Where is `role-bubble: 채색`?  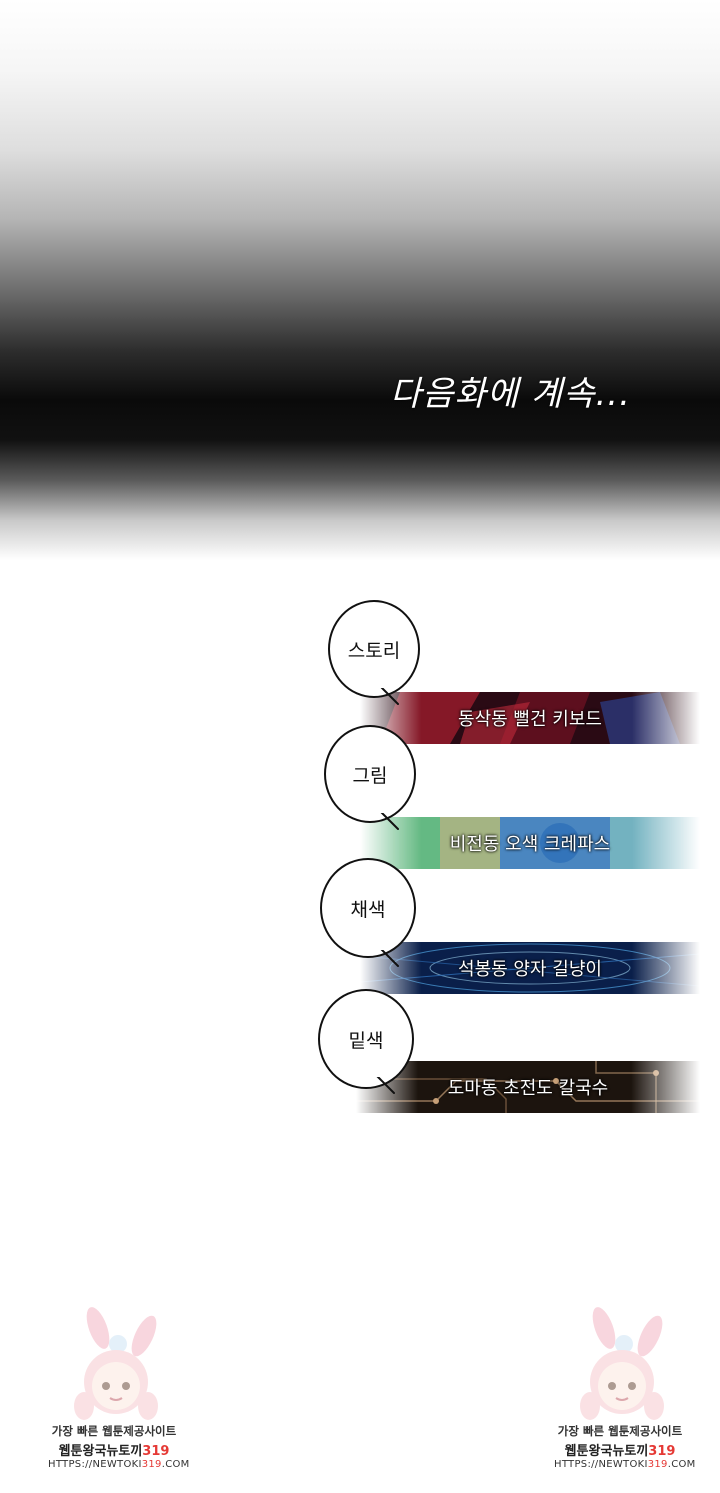
role-bubble: 채색 is located at coordinates (368, 908).